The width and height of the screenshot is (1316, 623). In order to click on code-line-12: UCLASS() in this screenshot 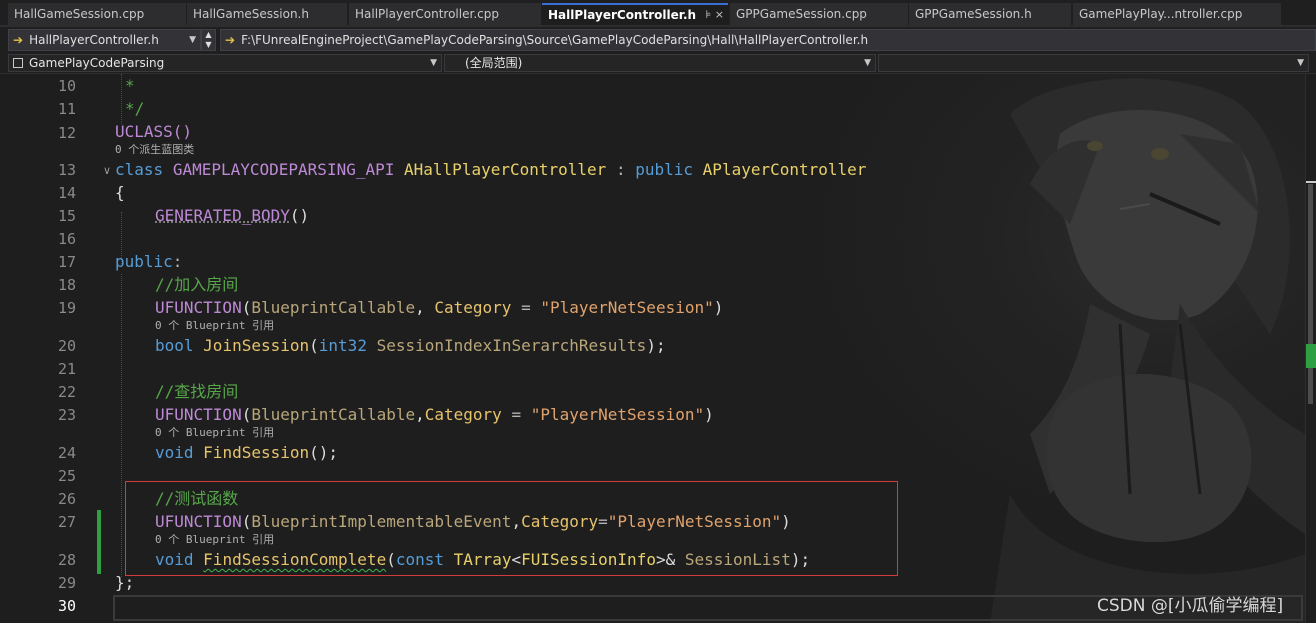, I will do `click(153, 132)`.